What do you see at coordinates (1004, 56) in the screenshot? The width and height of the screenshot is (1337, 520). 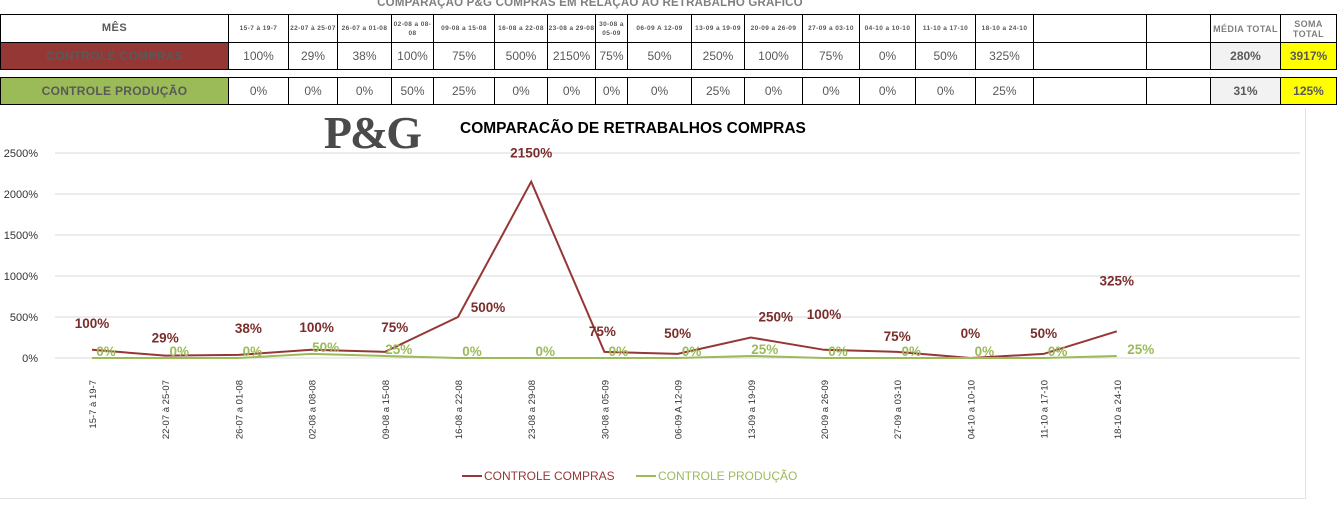 I see `table-cell: 325%` at bounding box center [1004, 56].